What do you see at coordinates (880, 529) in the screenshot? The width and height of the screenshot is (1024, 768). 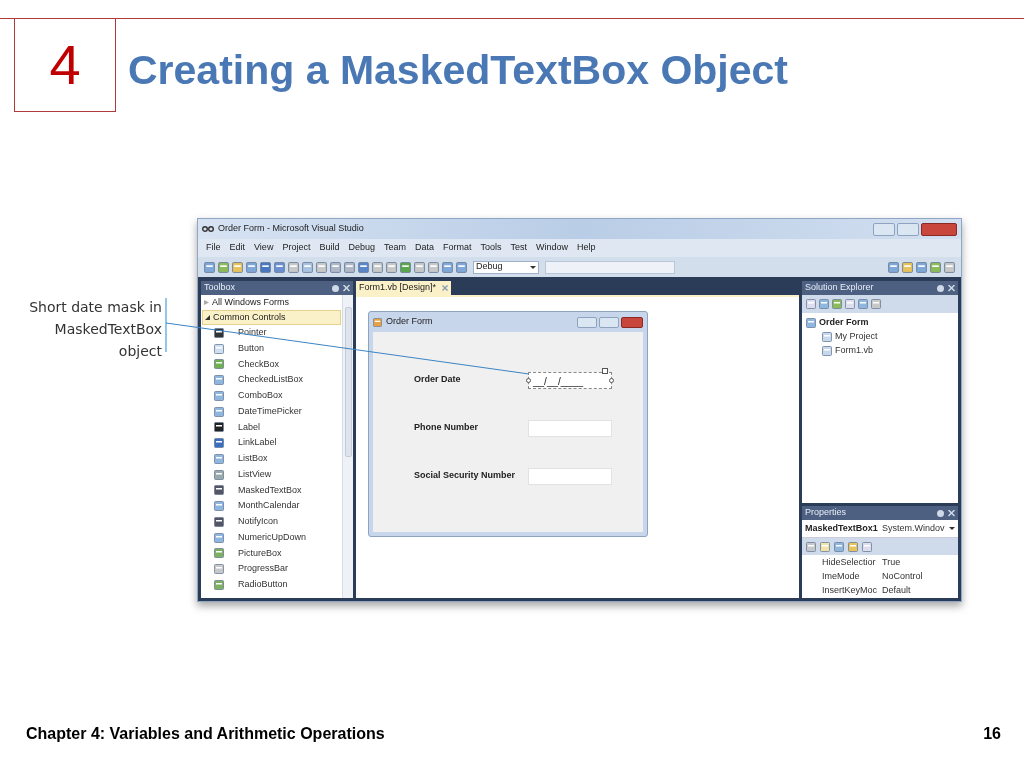 I see `object-dropdown: MaskedTextBox1 System.Windov` at bounding box center [880, 529].